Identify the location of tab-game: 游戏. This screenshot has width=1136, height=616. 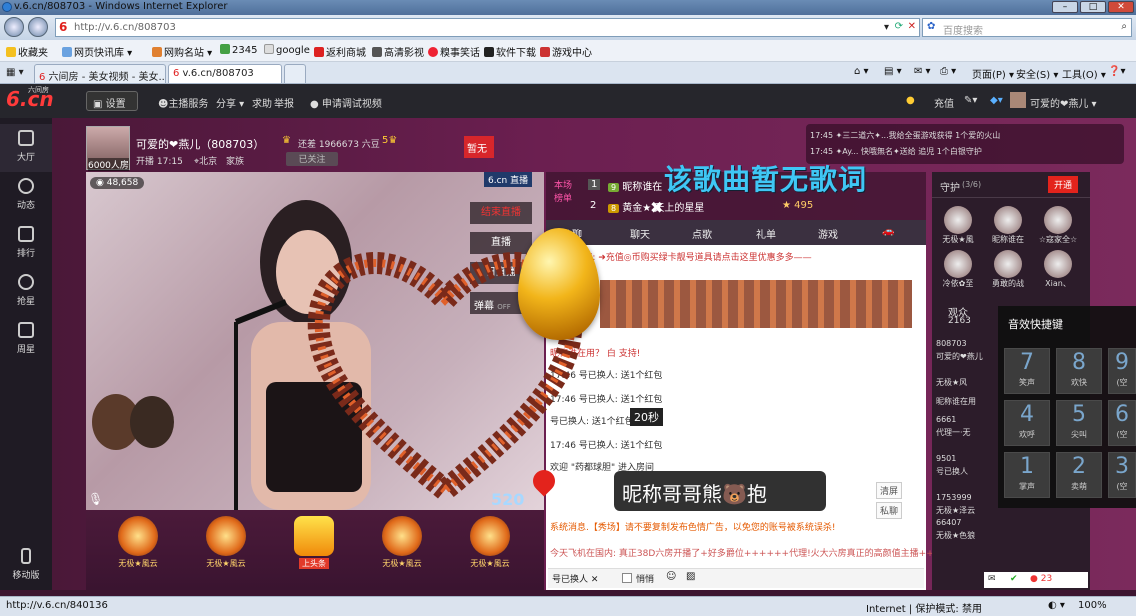
(828, 233).